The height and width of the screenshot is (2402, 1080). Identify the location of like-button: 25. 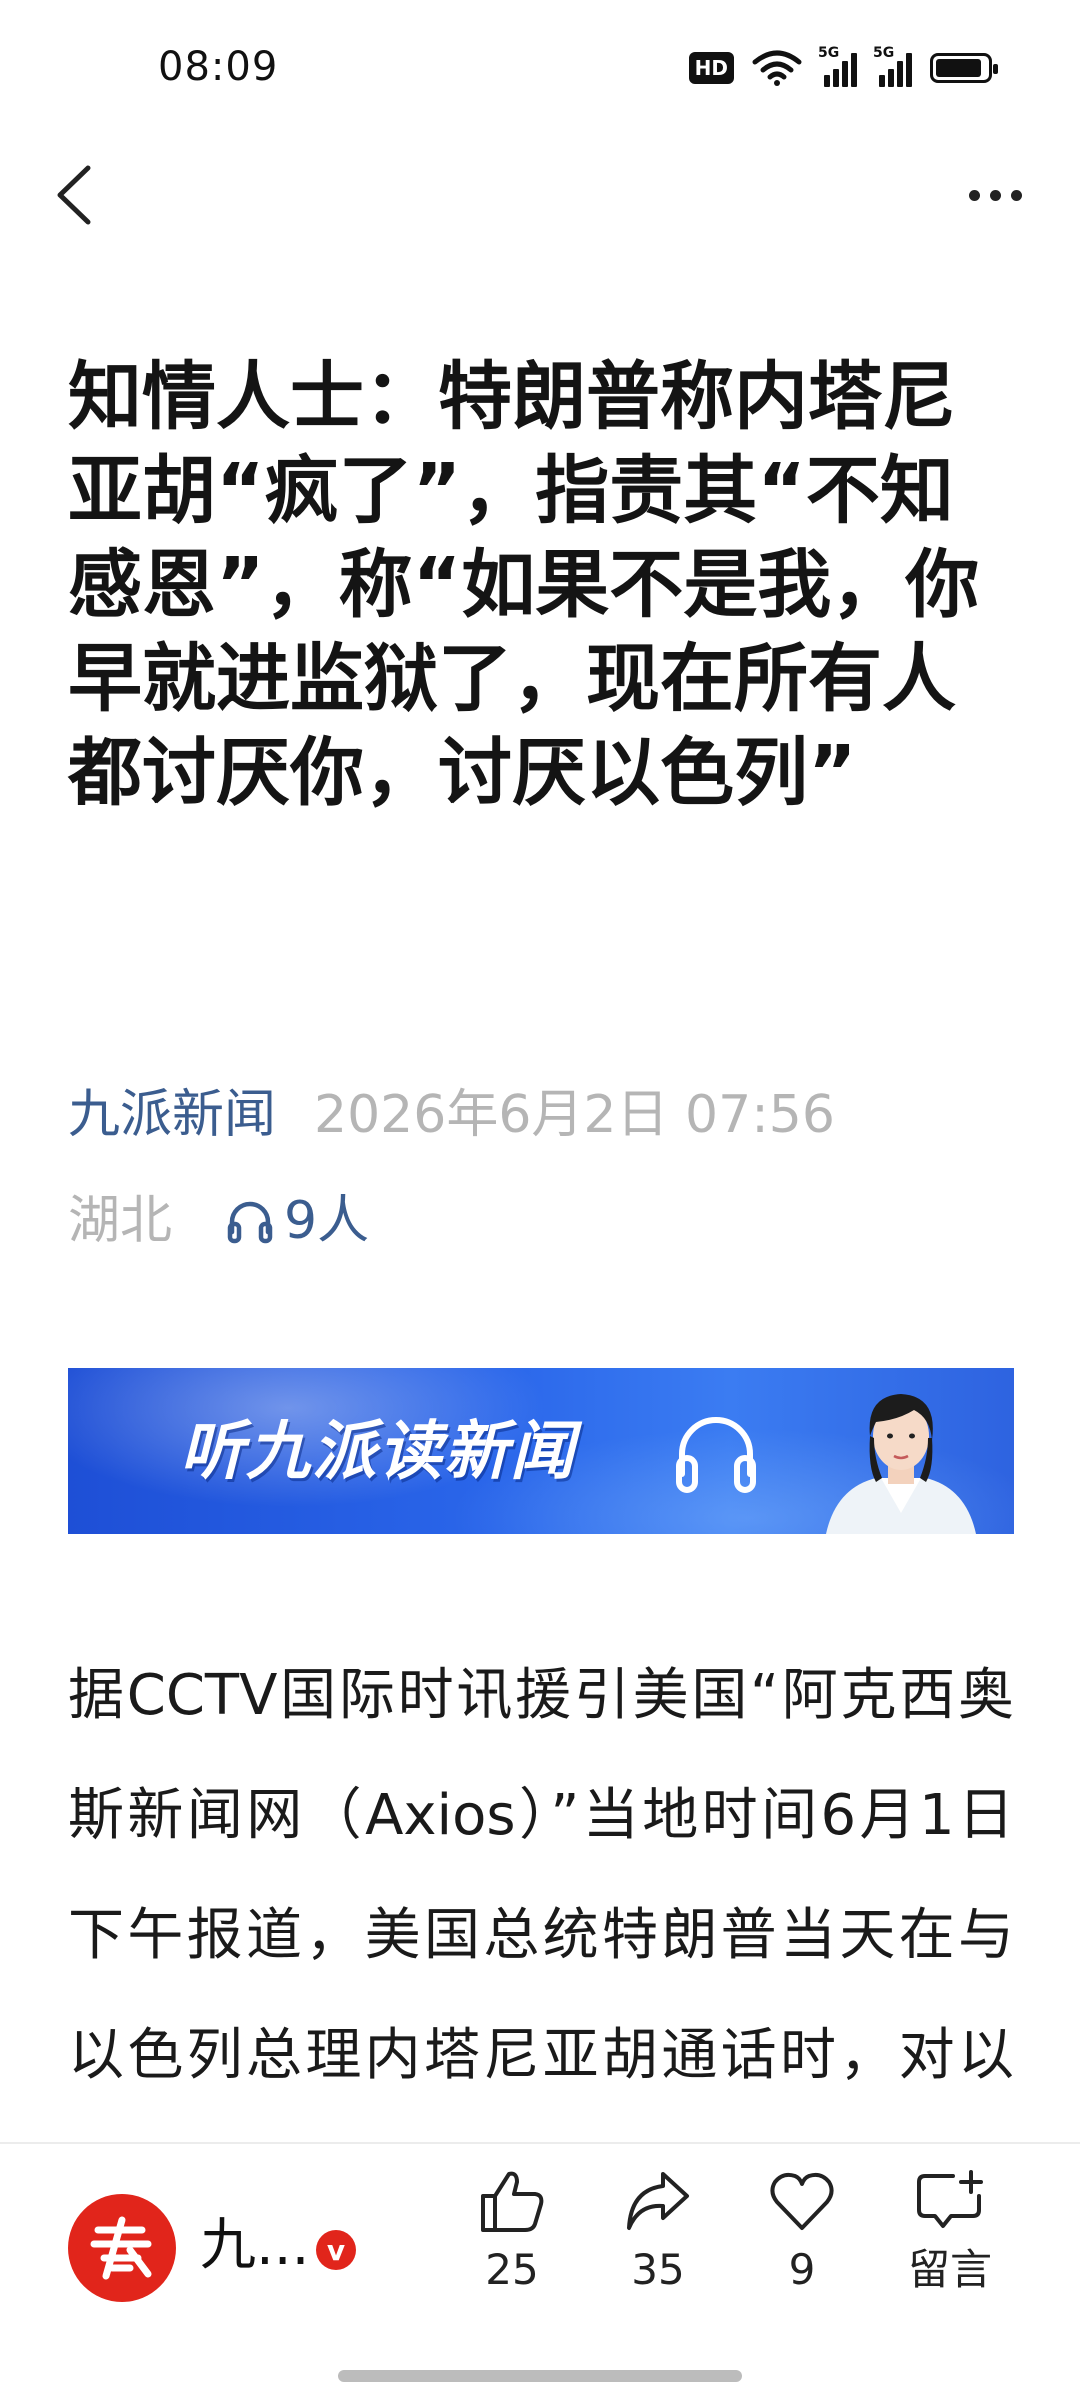
(512, 2232).